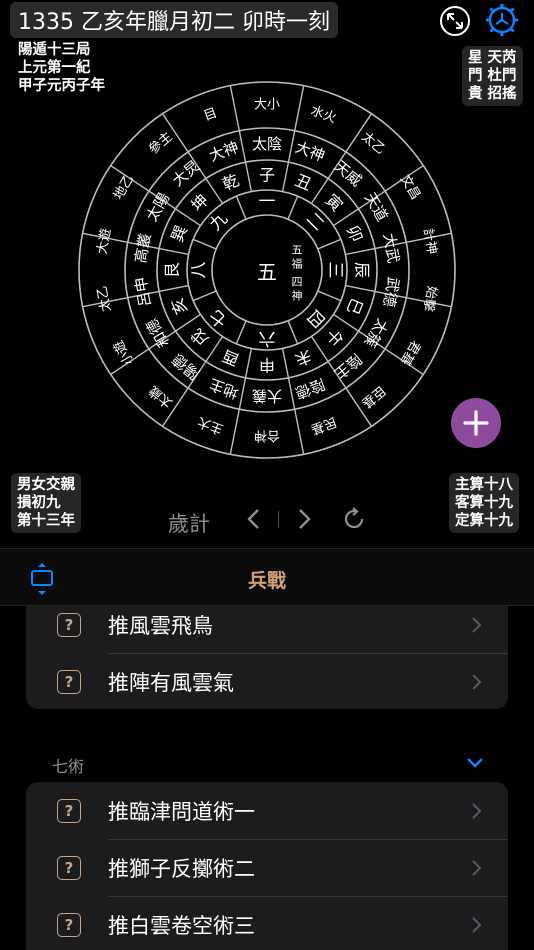  Describe the element at coordinates (42, 579) in the screenshot. I see `resize-panel-icon` at that location.